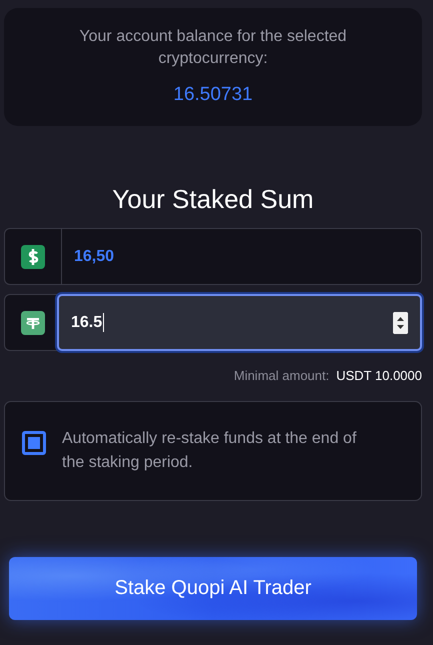 The width and height of the screenshot is (433, 645). I want to click on minimum-label: Minimal amount:, so click(282, 375).